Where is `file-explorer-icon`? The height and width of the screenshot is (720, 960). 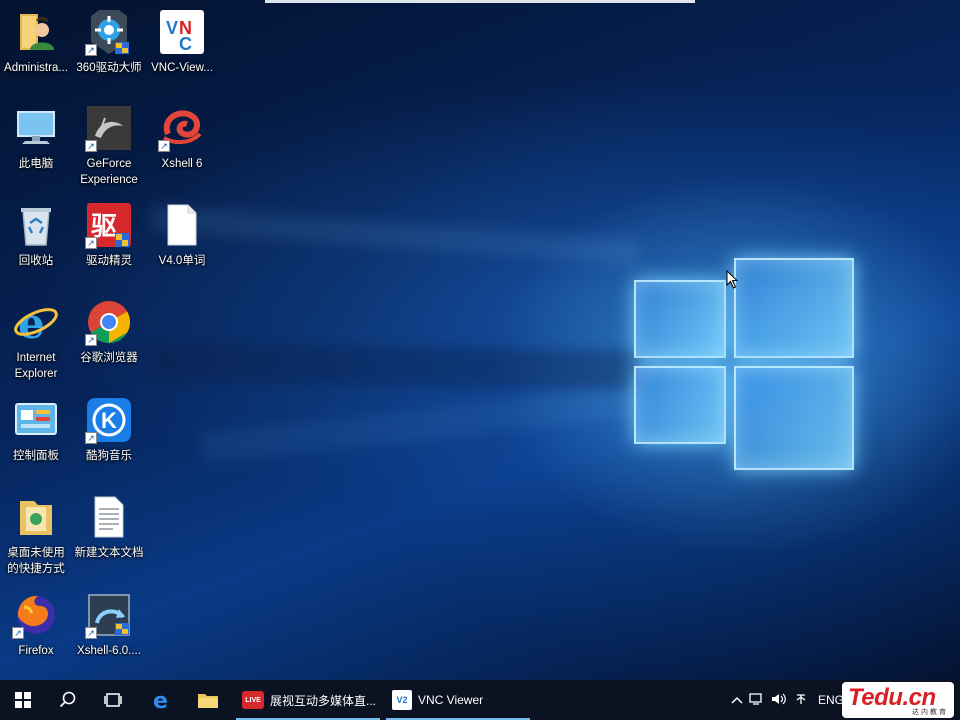 file-explorer-icon is located at coordinates (207, 701).